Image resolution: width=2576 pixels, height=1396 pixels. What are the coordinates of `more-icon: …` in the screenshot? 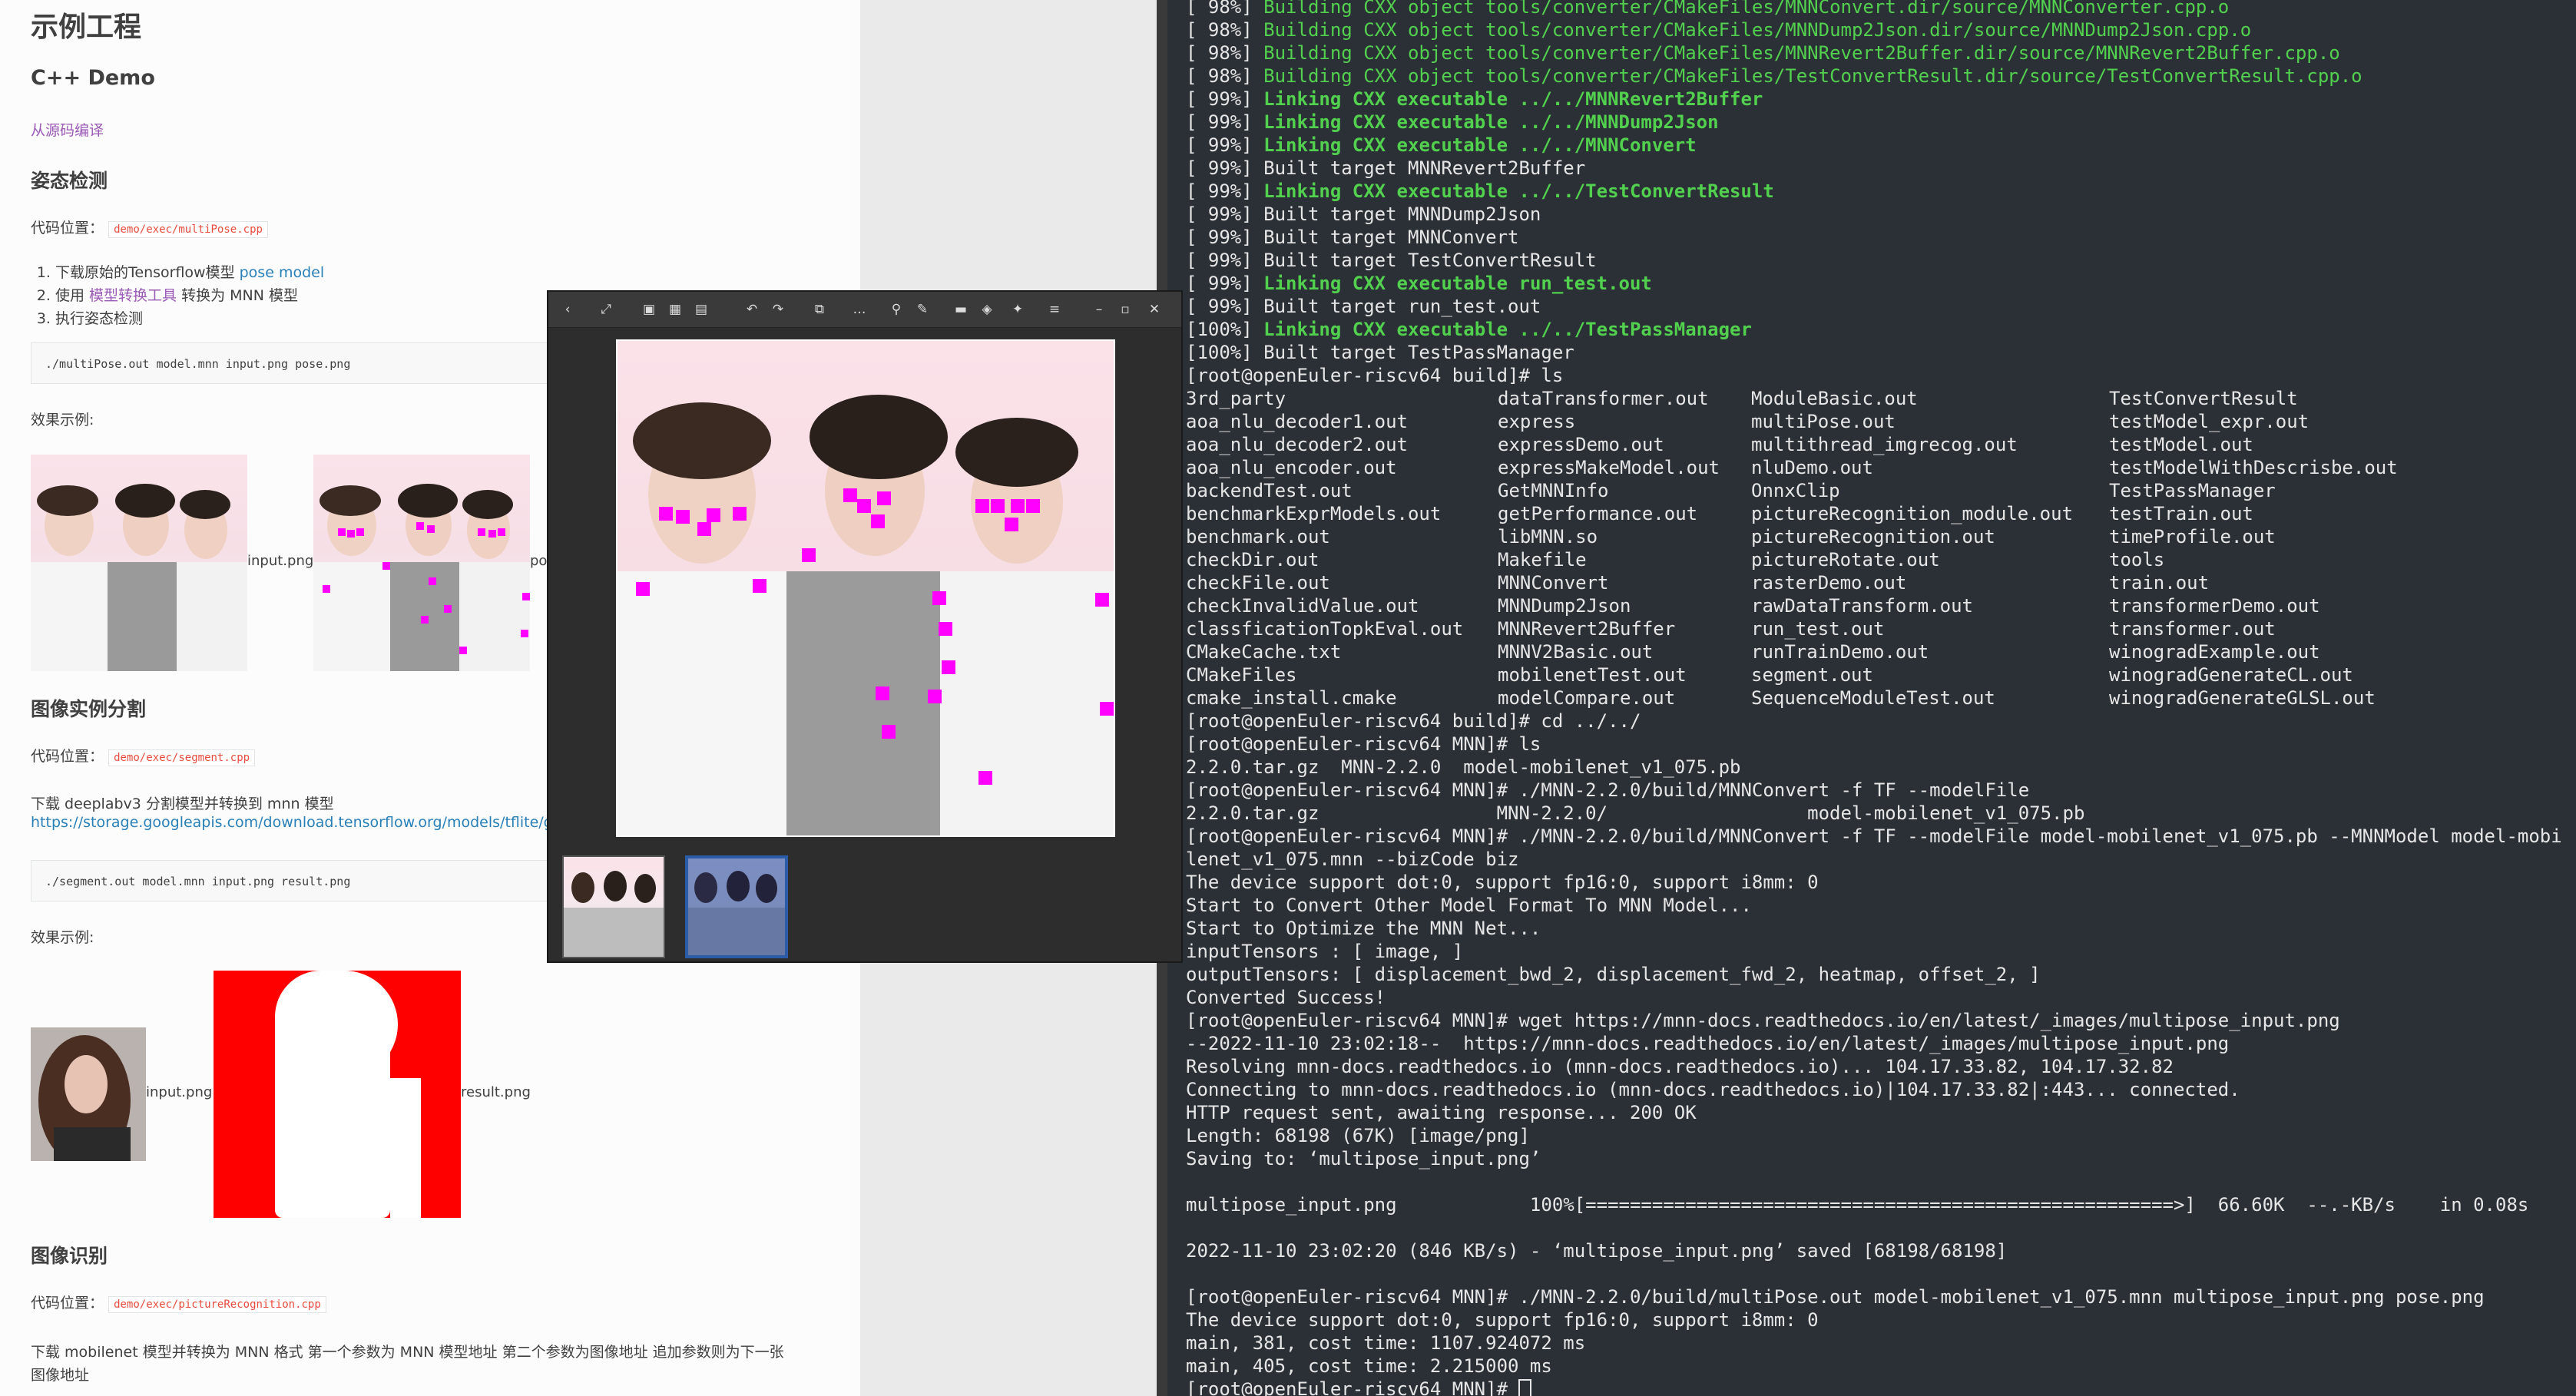 It's located at (859, 309).